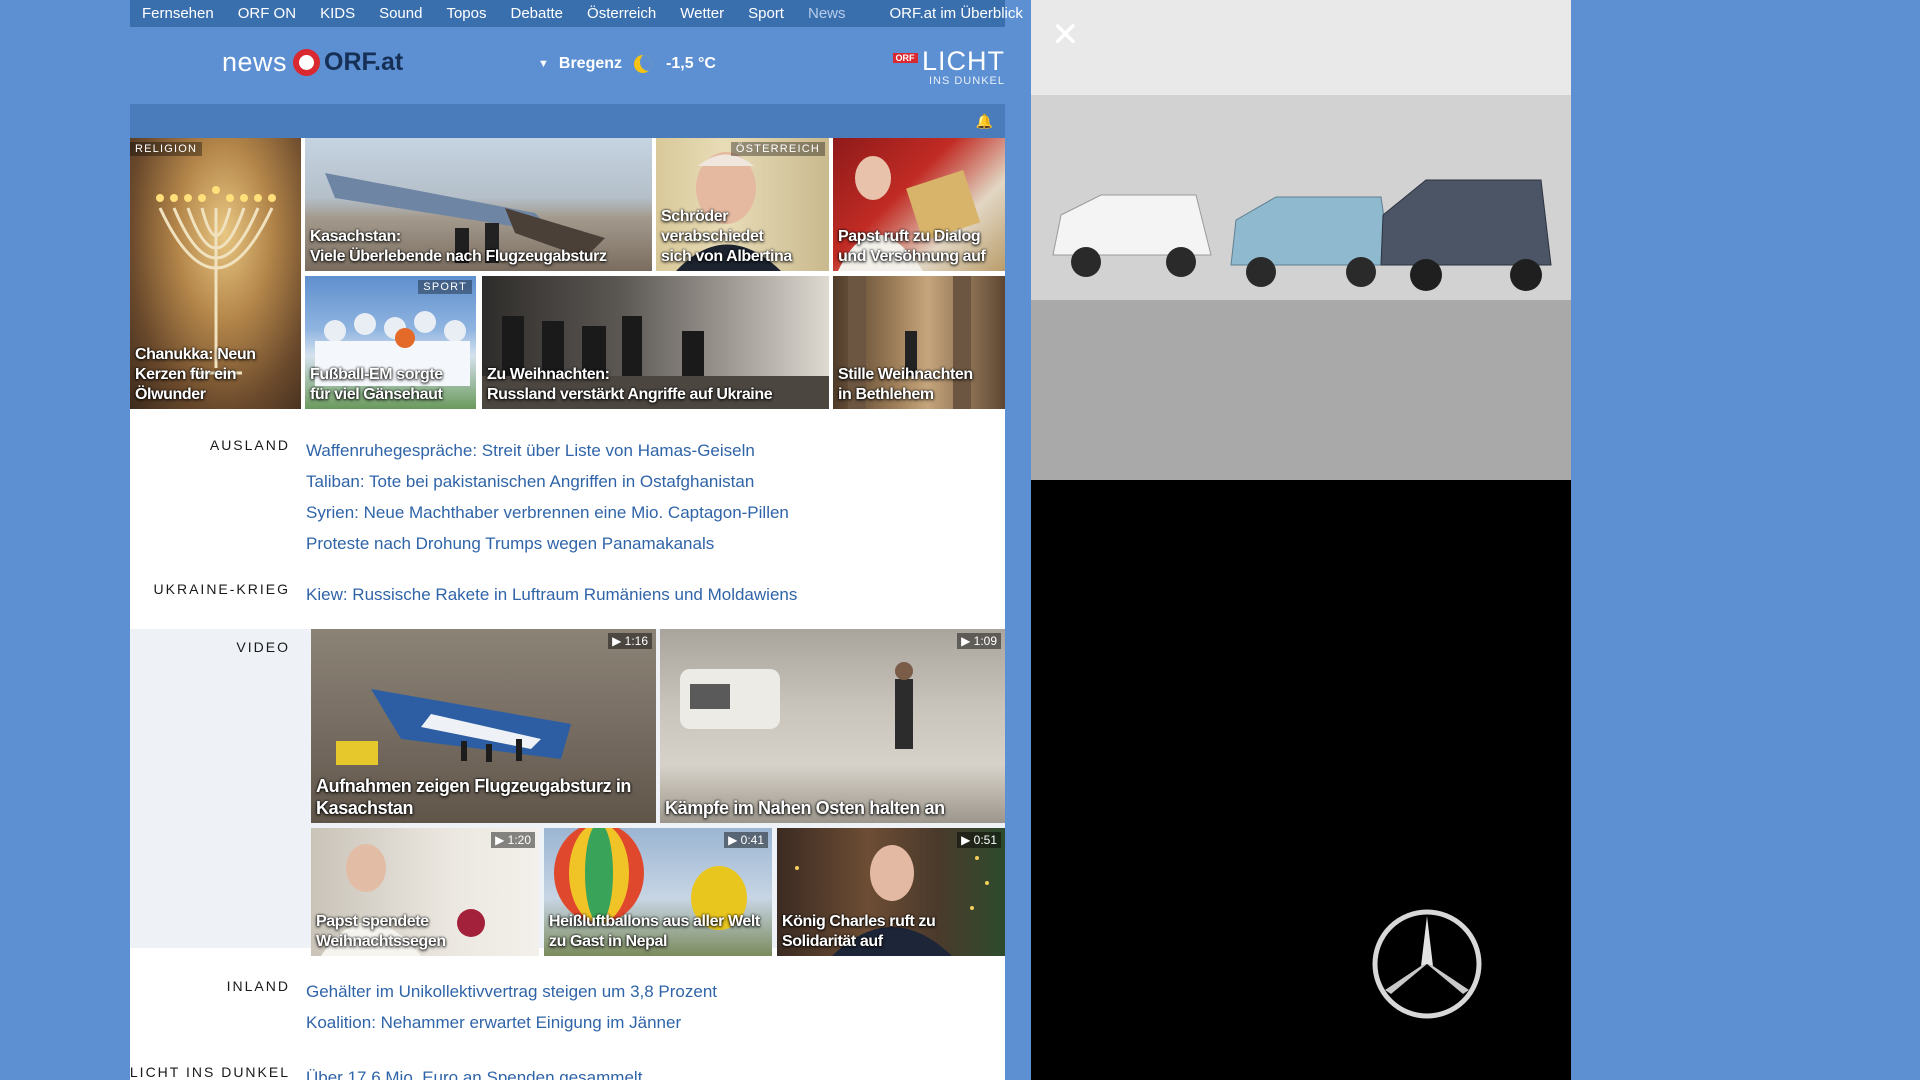 The image size is (1920, 1080). What do you see at coordinates (979, 641) in the screenshot?
I see `video-duration: ▶ 1:09` at bounding box center [979, 641].